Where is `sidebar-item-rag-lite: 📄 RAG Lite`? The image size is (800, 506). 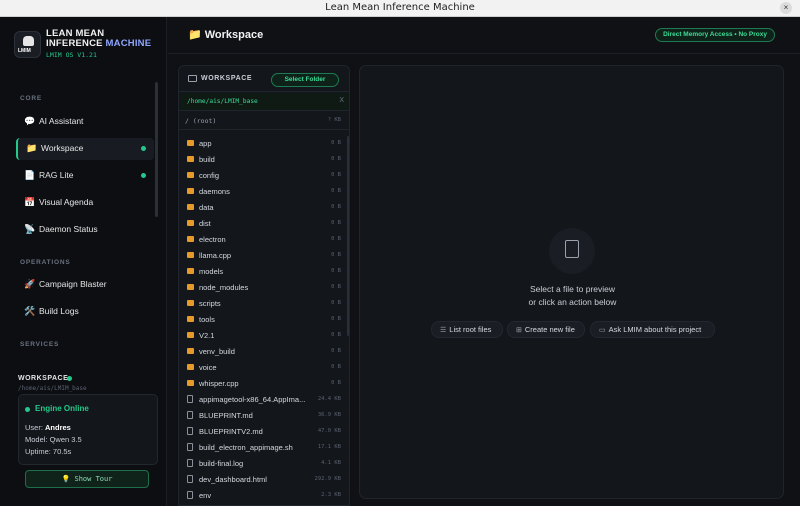
sidebar-item-rag-lite: 📄 RAG Lite is located at coordinates (85, 176).